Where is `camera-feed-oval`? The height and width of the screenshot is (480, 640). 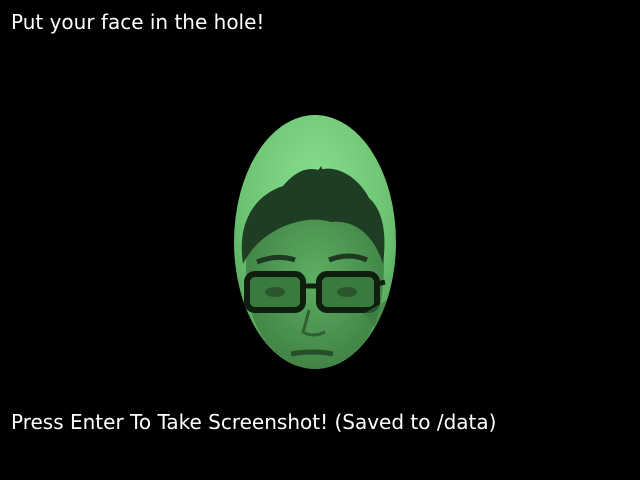 camera-feed-oval is located at coordinates (315, 242).